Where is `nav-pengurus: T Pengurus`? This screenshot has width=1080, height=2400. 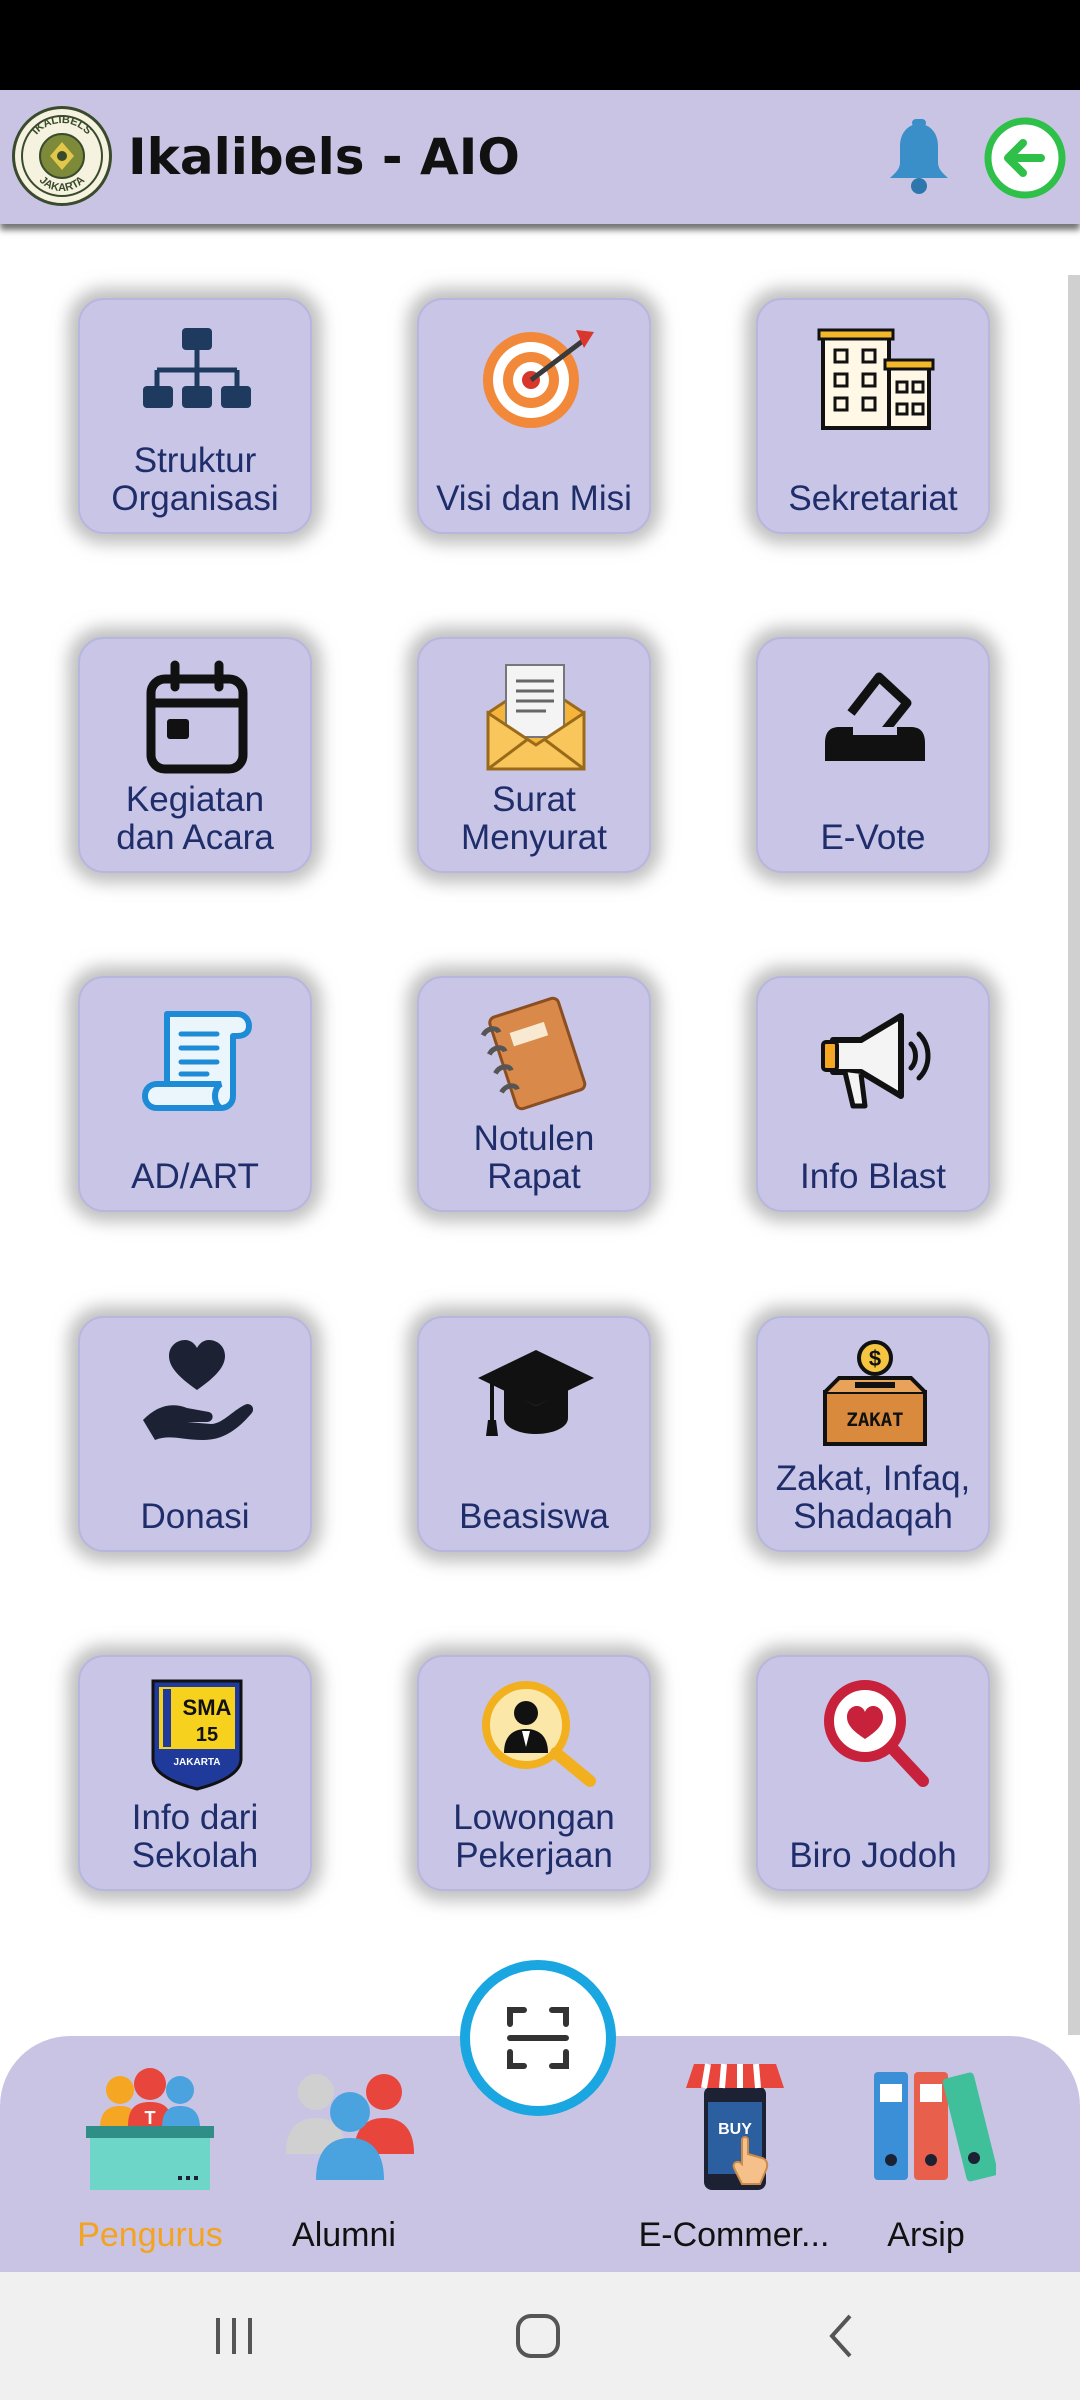
nav-pengurus: T Pengurus is located at coordinates (150, 2154).